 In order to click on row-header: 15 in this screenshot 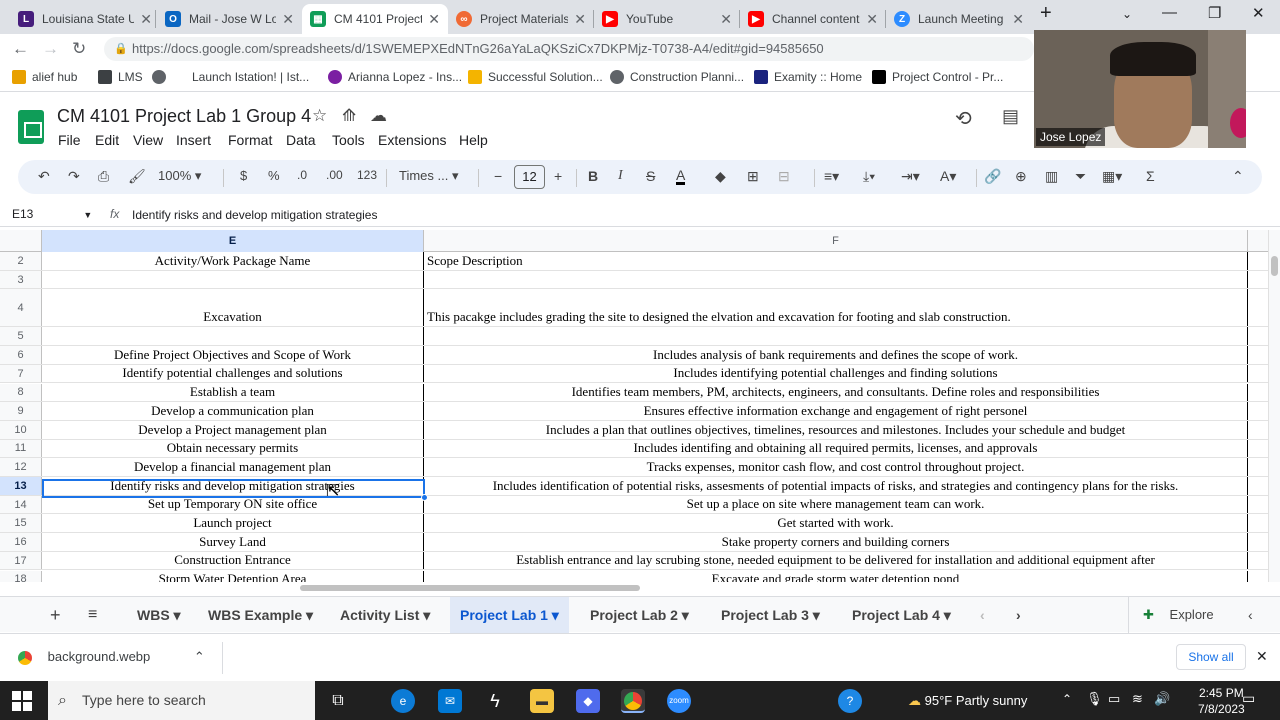, I will do `click(21, 523)`.